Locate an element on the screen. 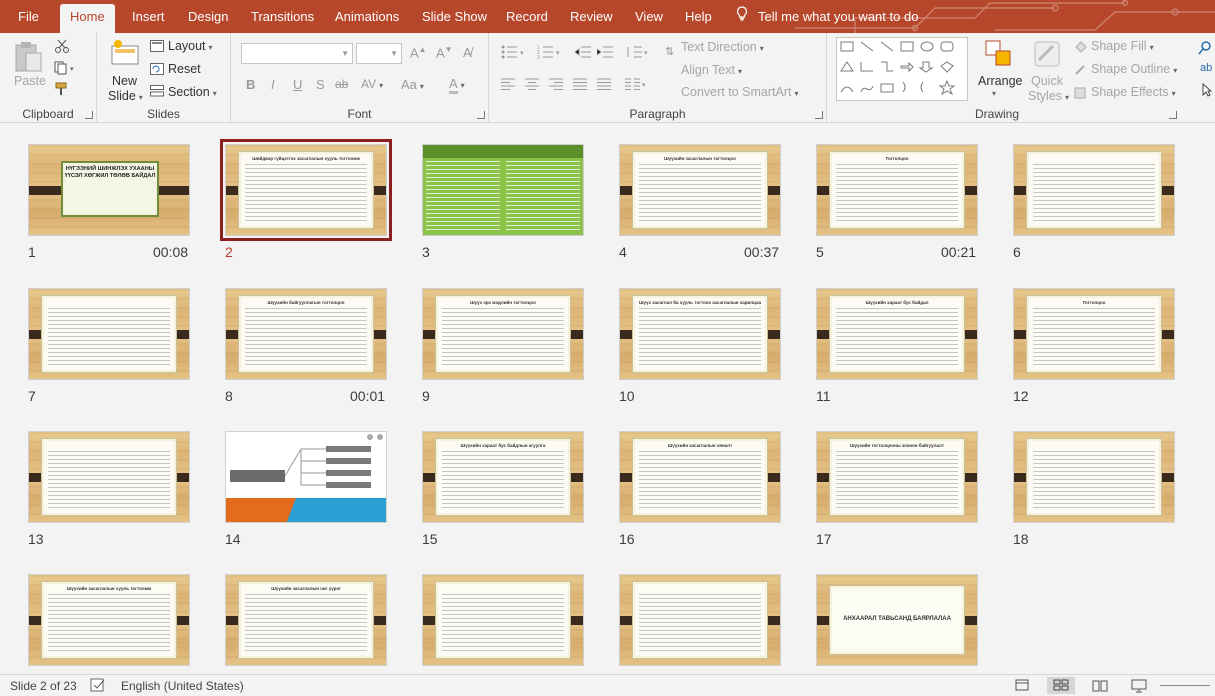 This screenshot has width=1215, height=696. slide-thumbnail: Шүүхийн засаглалын хяналт is located at coordinates (700, 477).